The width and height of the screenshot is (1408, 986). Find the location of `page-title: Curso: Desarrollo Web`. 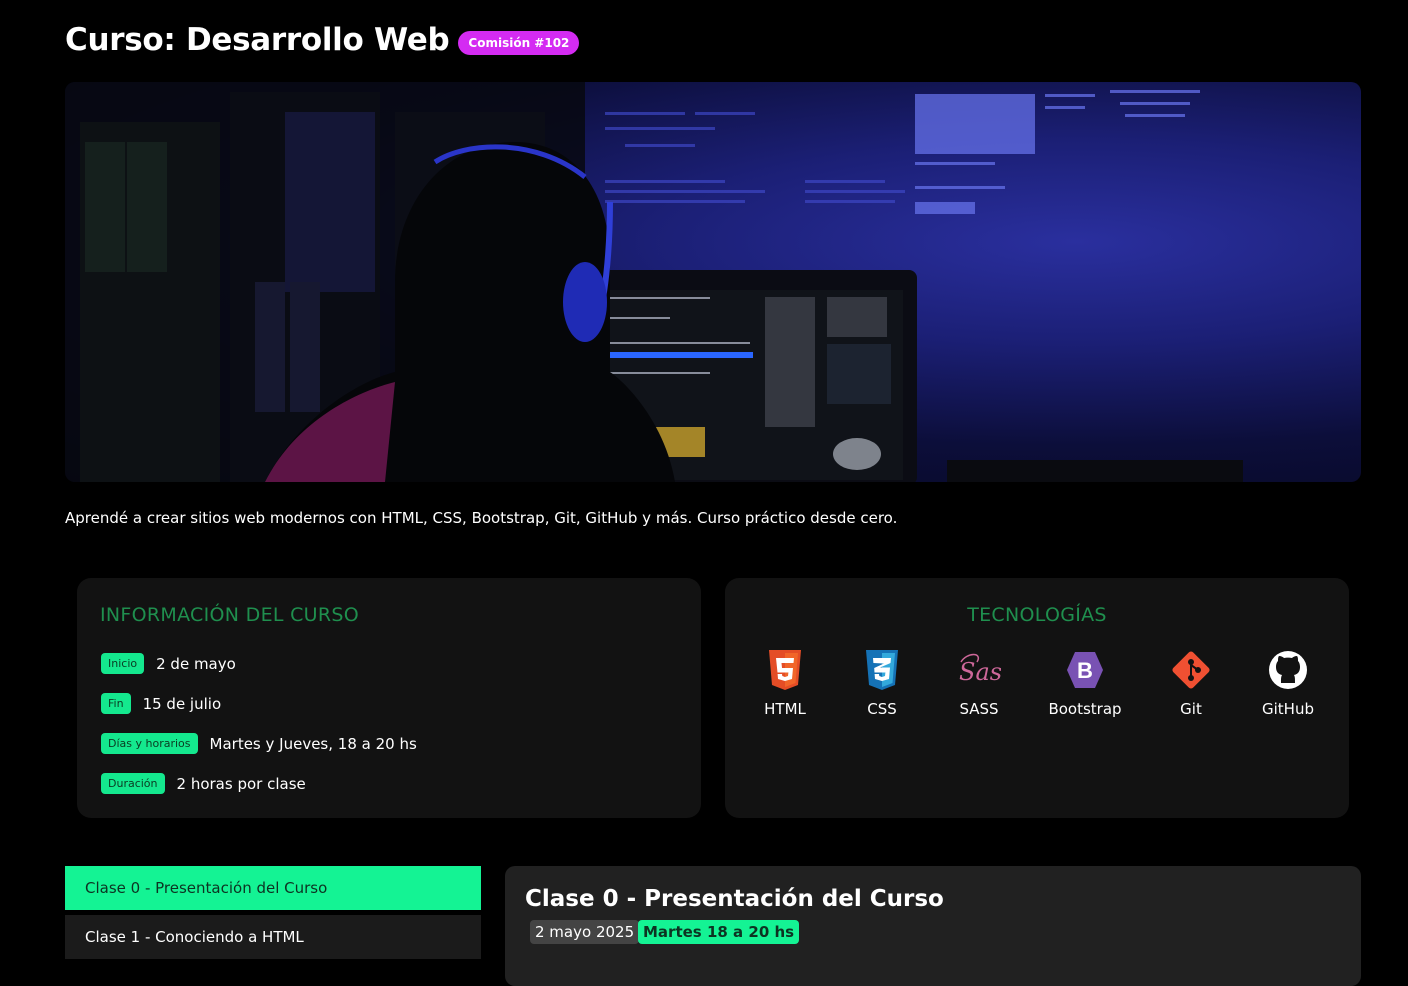

page-title: Curso: Desarrollo Web is located at coordinates (257, 40).